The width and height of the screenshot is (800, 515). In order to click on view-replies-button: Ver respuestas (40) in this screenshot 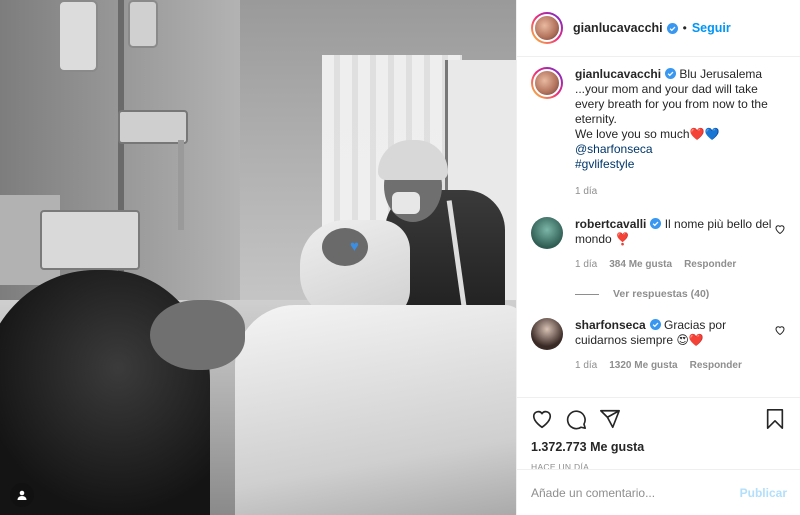, I will do `click(680, 294)`.